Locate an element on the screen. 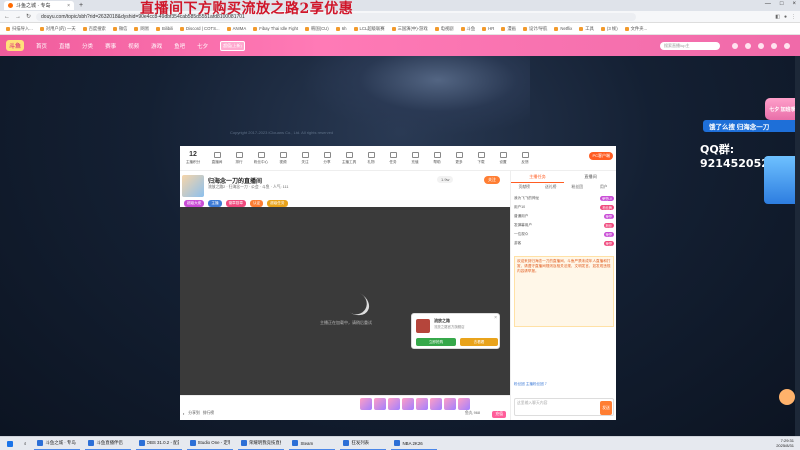 This screenshot has height=450, width=800. toolbar-item: 分享 is located at coordinates (327, 158).